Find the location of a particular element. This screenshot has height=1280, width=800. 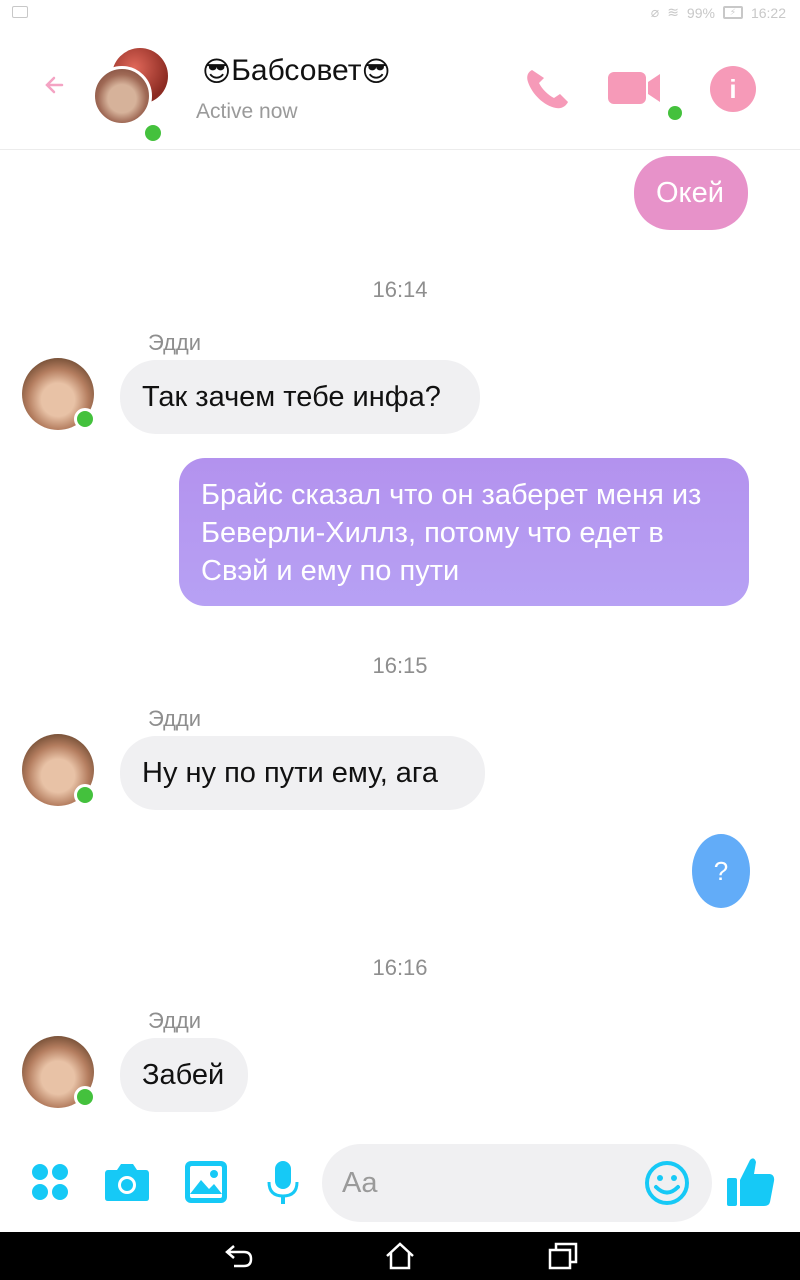

outgoing-message: ? is located at coordinates (721, 871).